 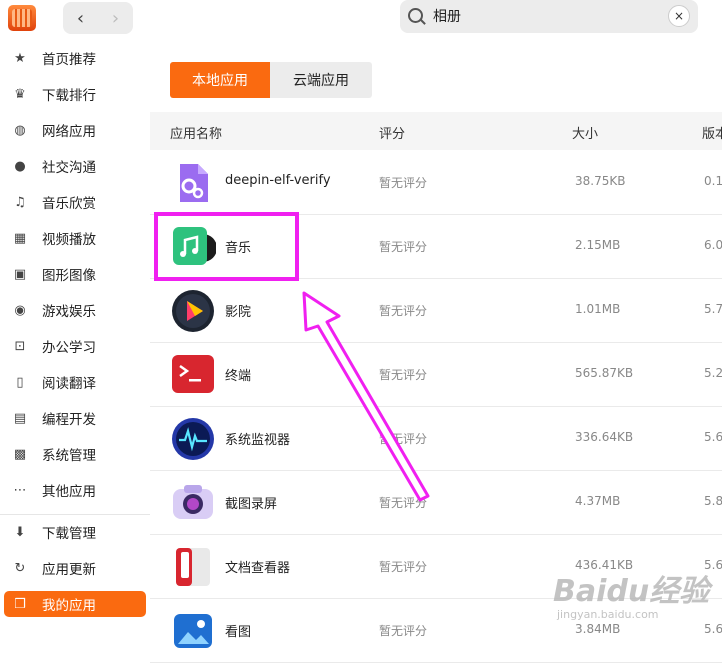 I want to click on app-store-logo, so click(x=22, y=18).